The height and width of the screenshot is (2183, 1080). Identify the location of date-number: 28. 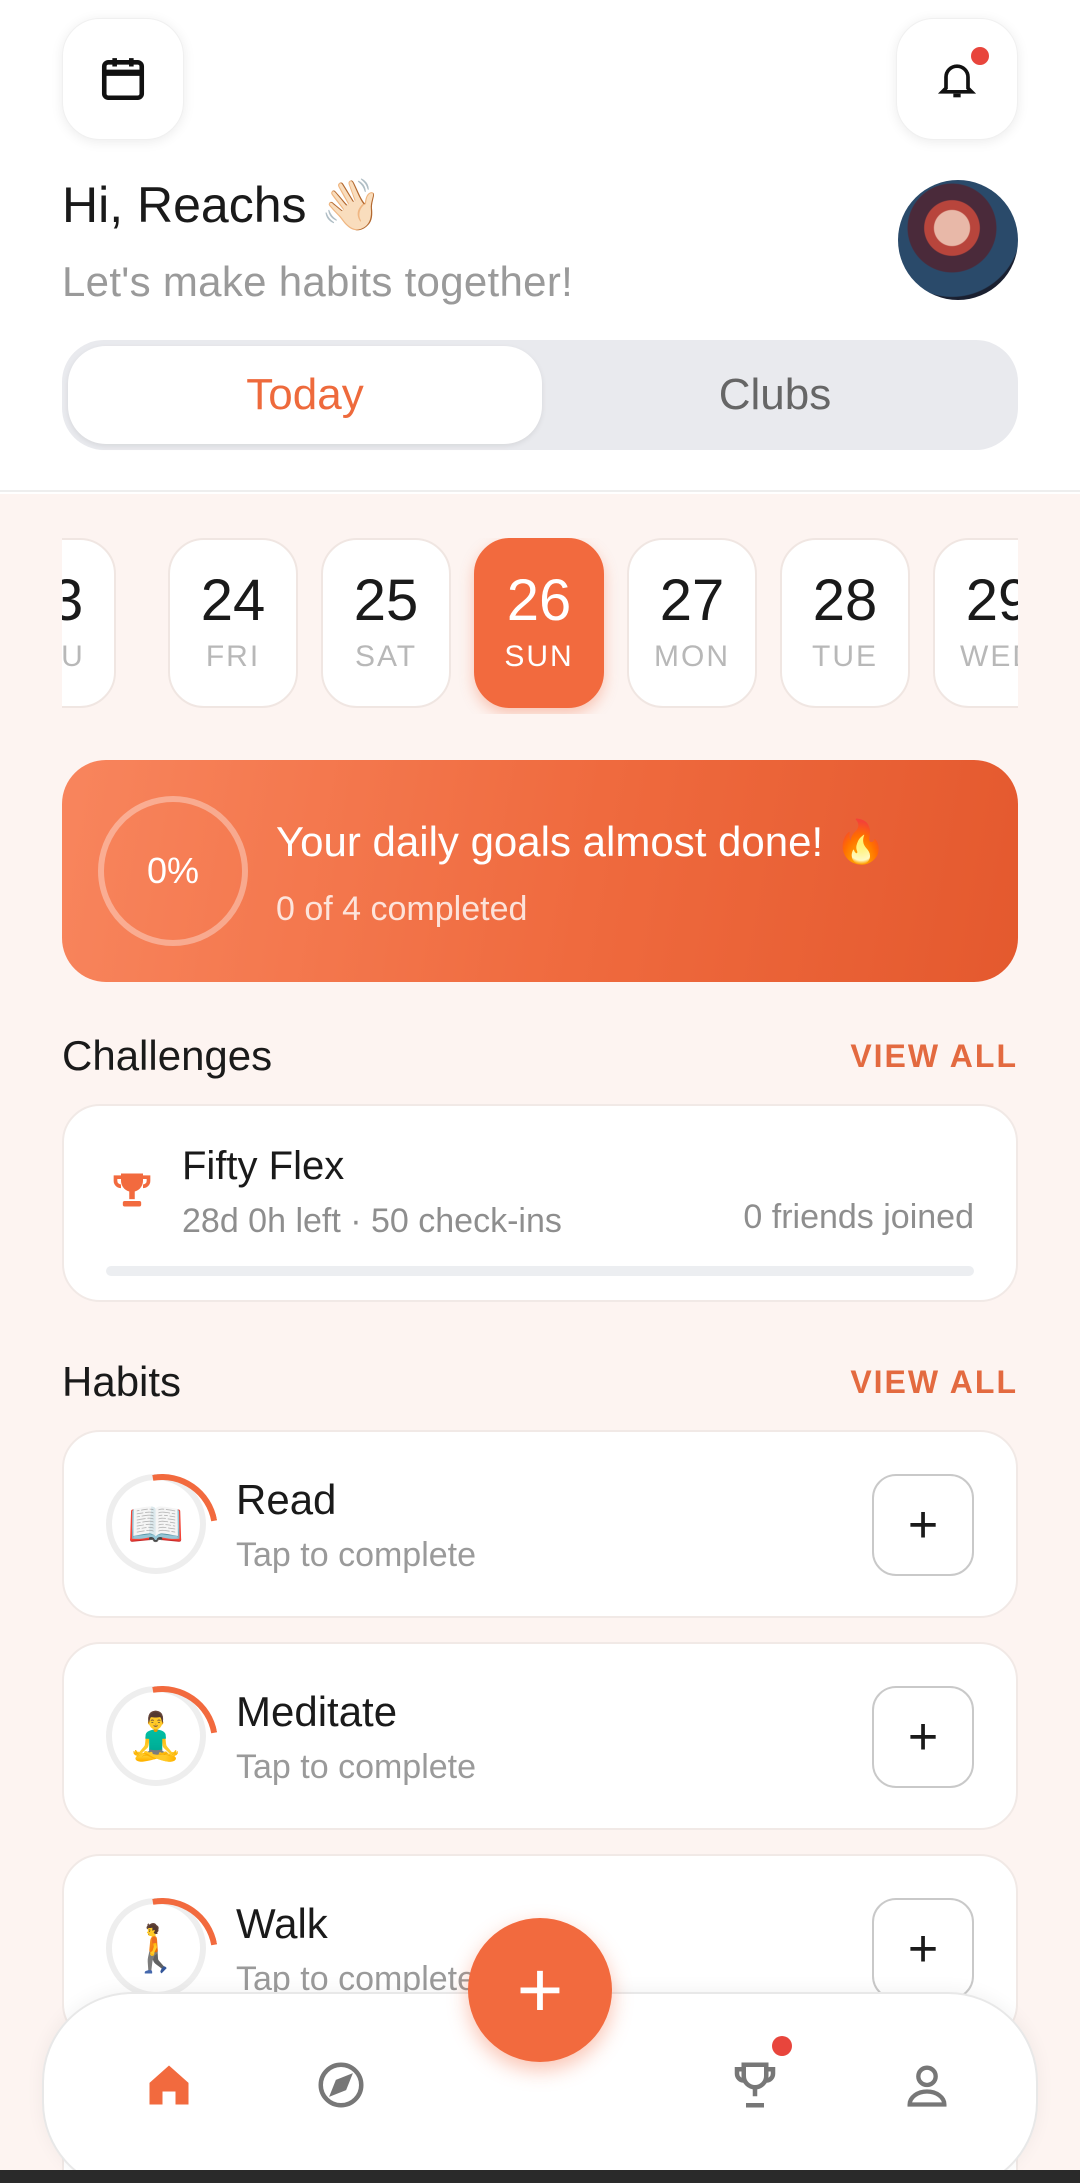
(845, 600).